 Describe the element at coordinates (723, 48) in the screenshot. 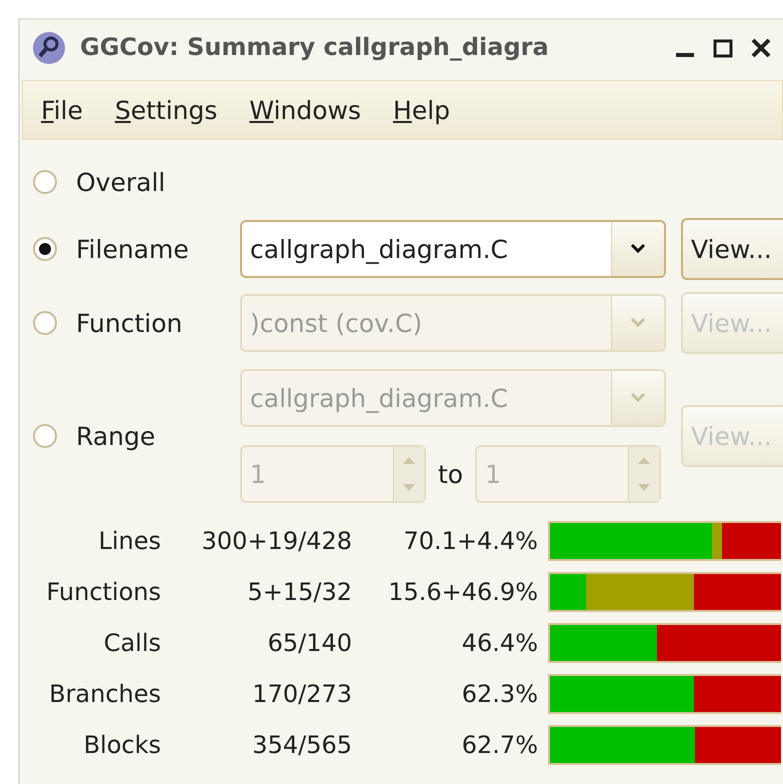

I see `maximize-icon` at that location.